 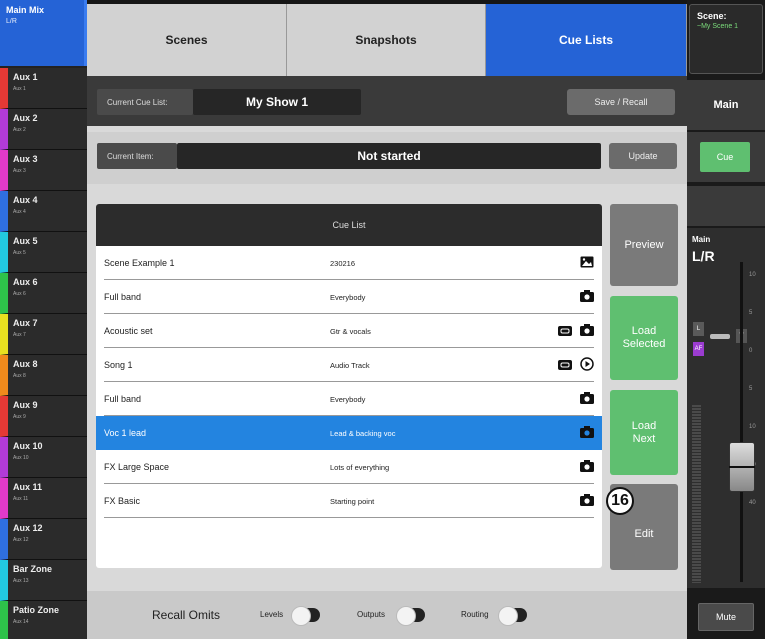 I want to click on aux-sublabel: Aux 7, so click(x=19, y=335).